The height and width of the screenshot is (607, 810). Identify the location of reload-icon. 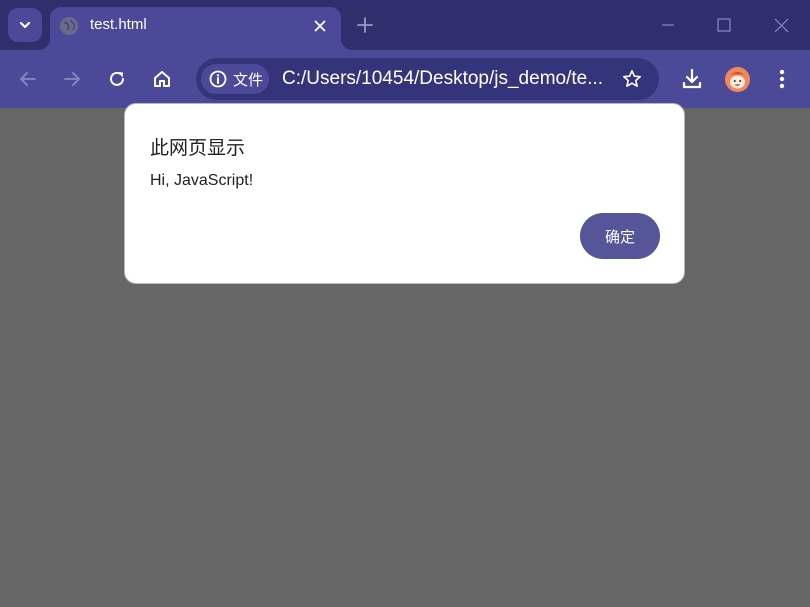
(117, 78).